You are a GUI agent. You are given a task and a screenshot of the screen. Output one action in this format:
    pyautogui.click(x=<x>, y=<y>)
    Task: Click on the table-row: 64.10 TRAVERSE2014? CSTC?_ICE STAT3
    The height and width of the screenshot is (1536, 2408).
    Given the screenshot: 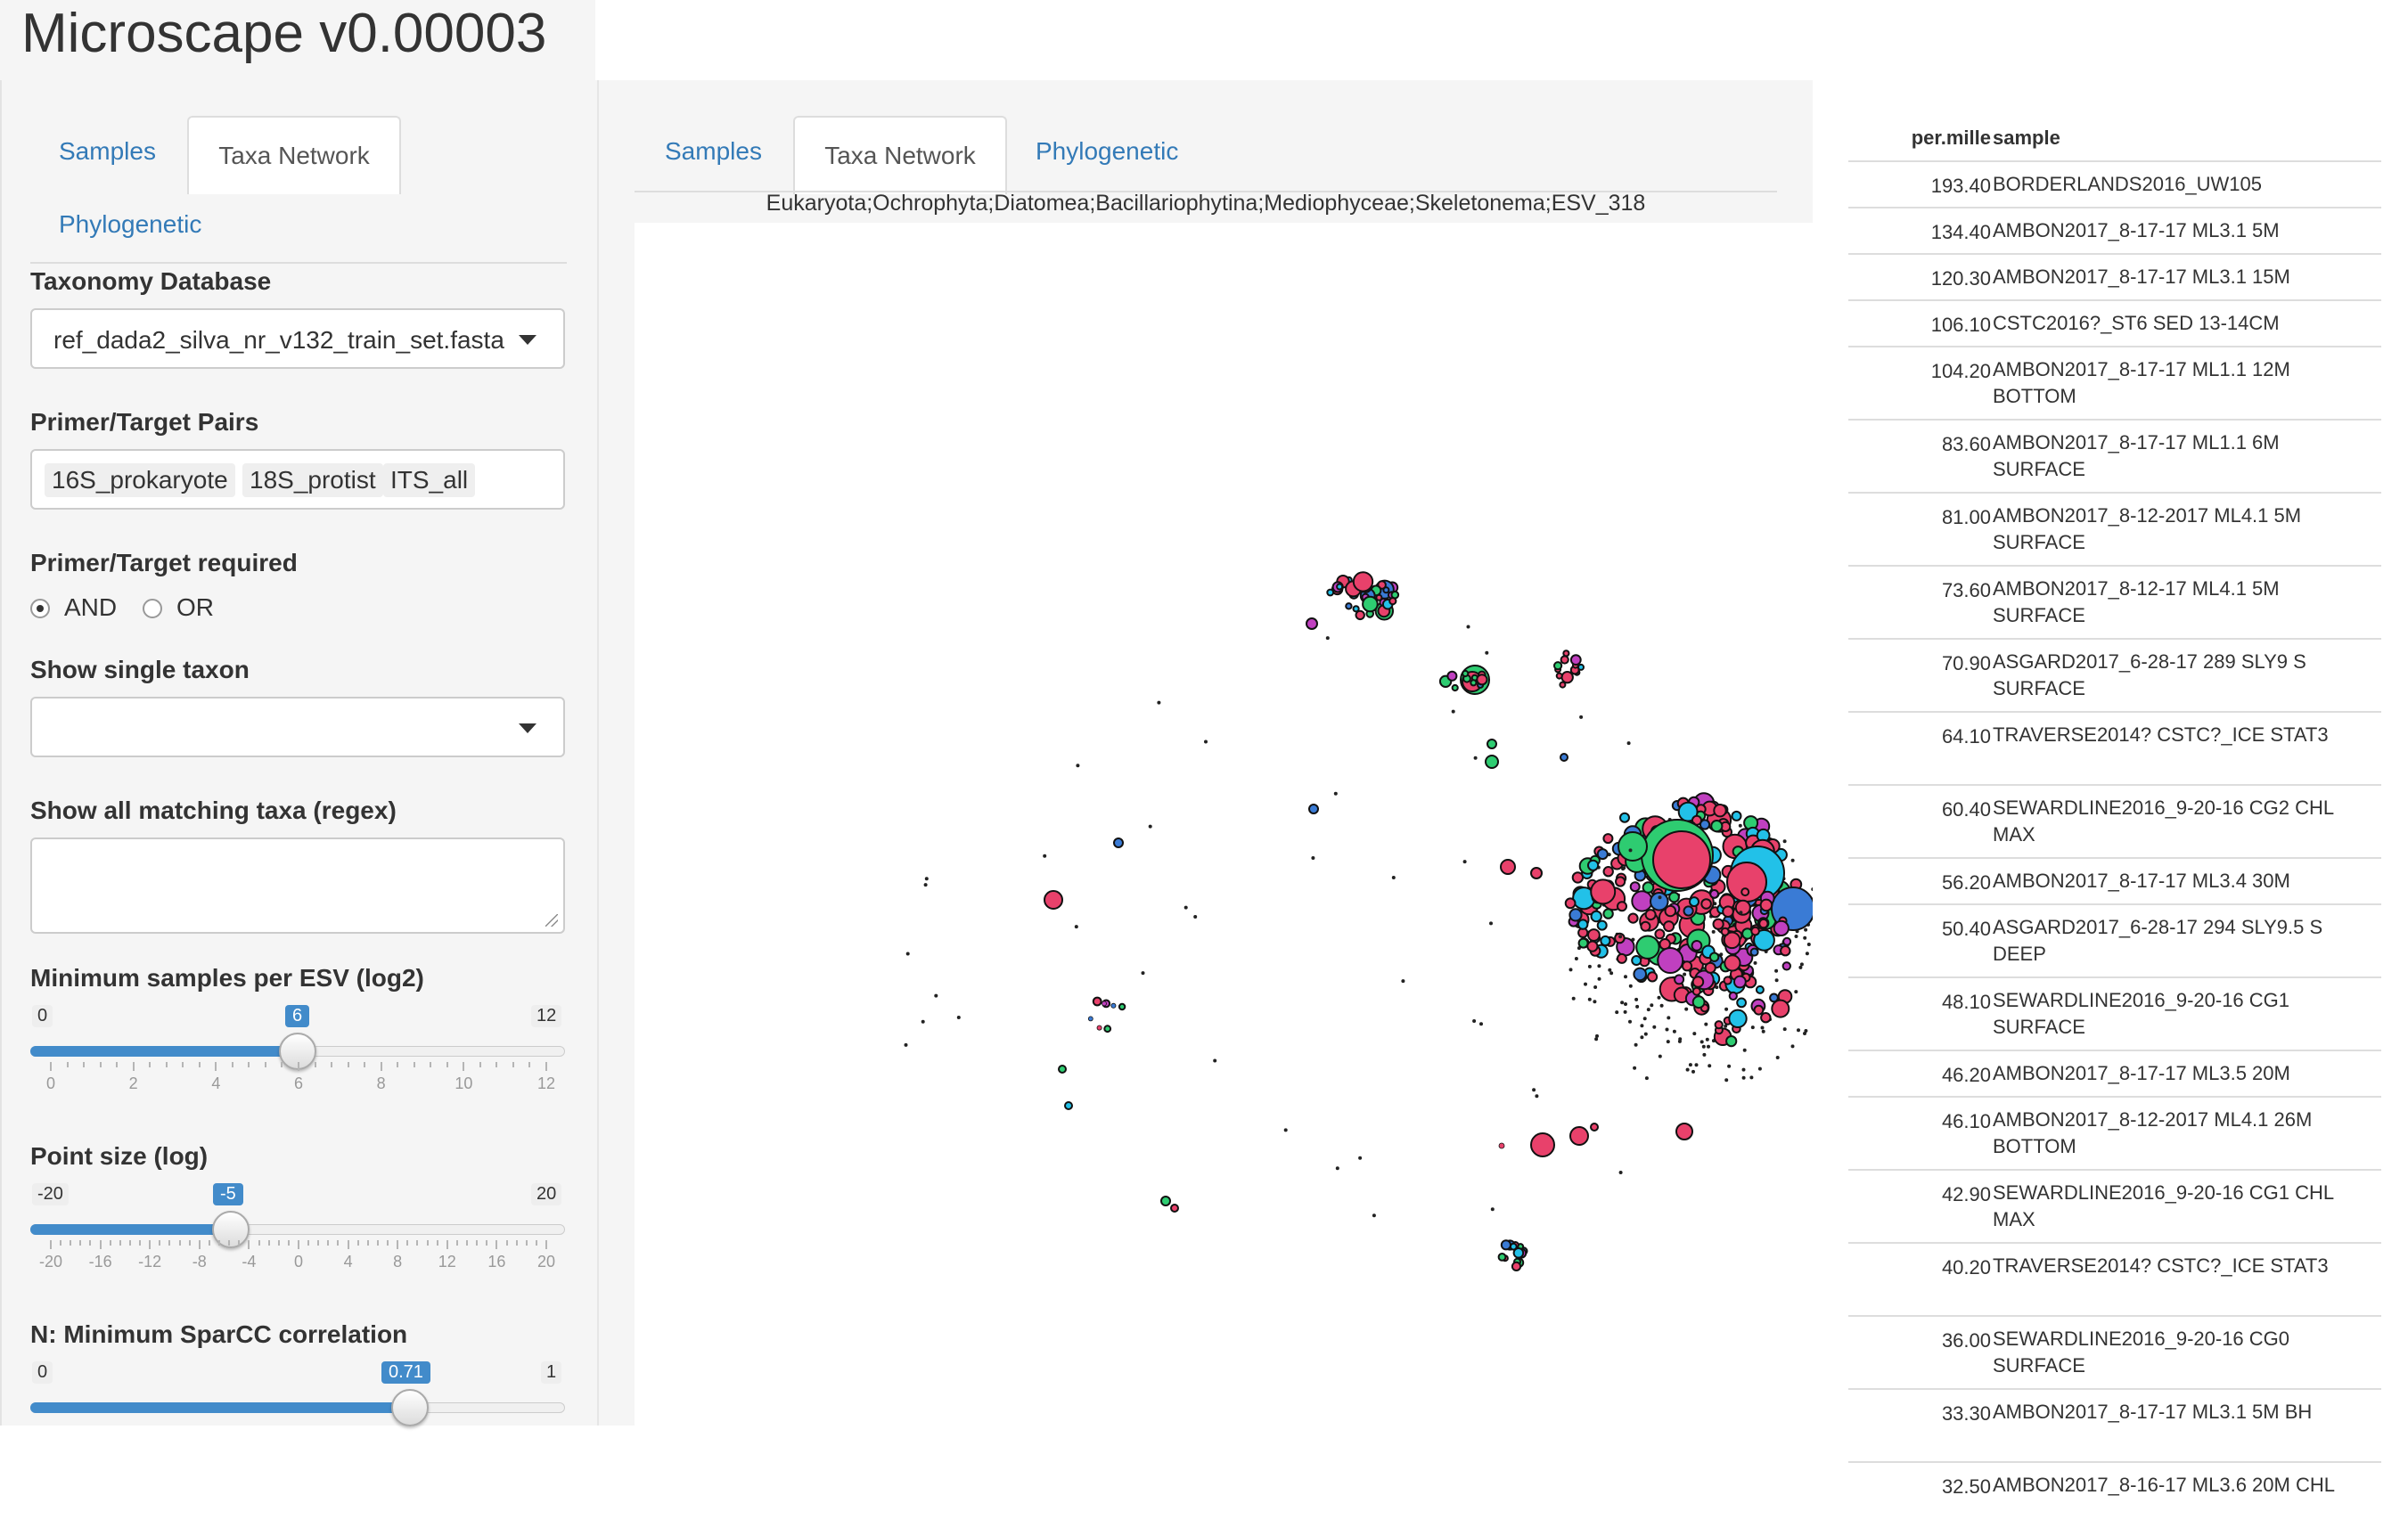 What is the action you would take?
    pyautogui.click(x=2114, y=748)
    